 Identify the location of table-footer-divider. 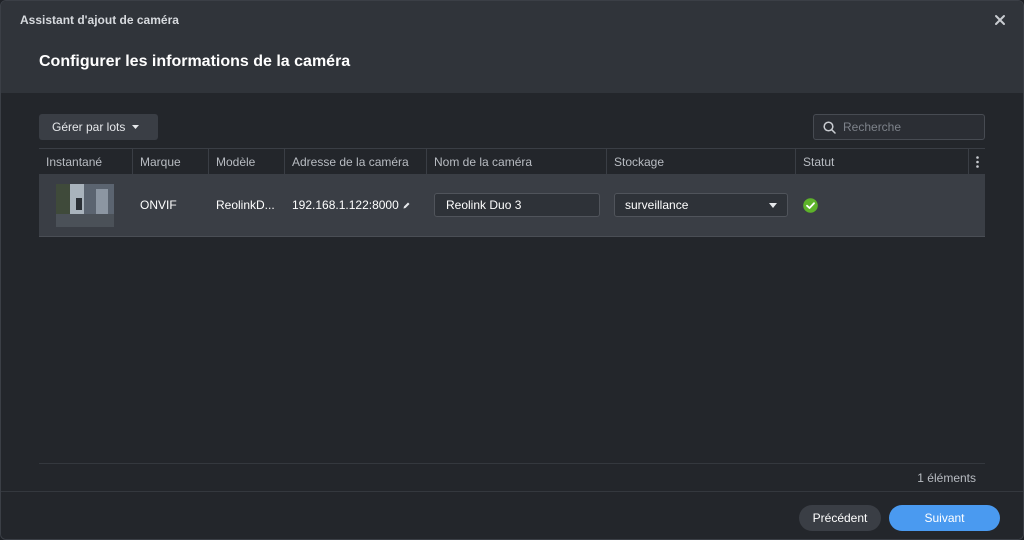
(512, 463).